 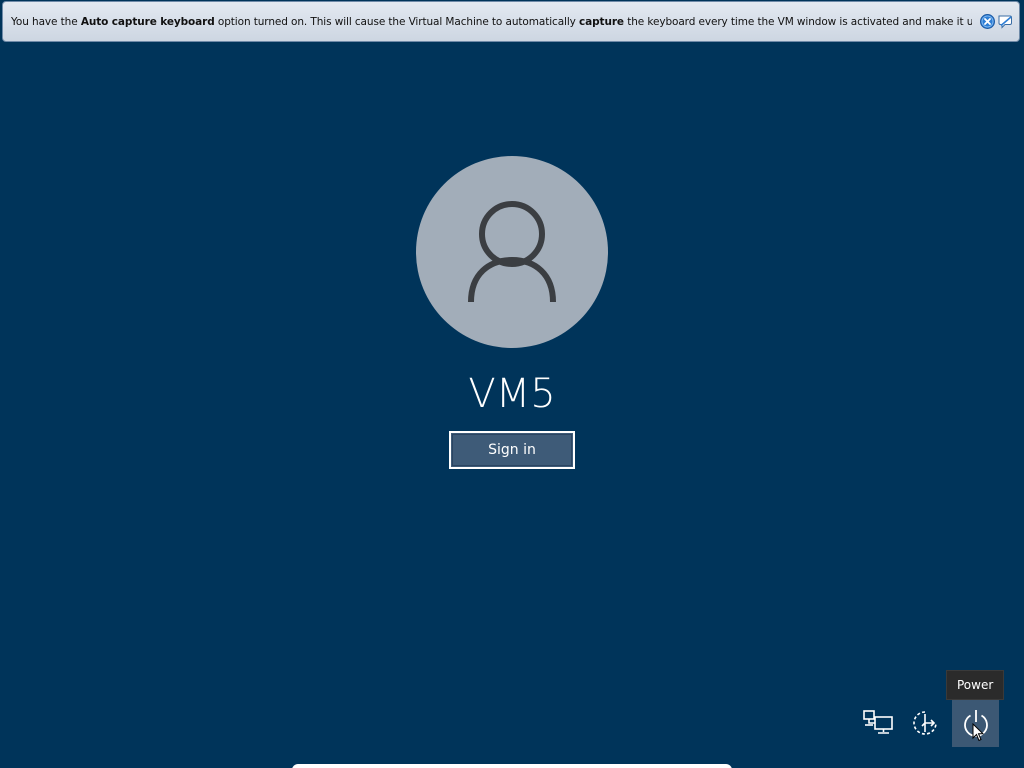 I want to click on user-icon, so click(x=512, y=252).